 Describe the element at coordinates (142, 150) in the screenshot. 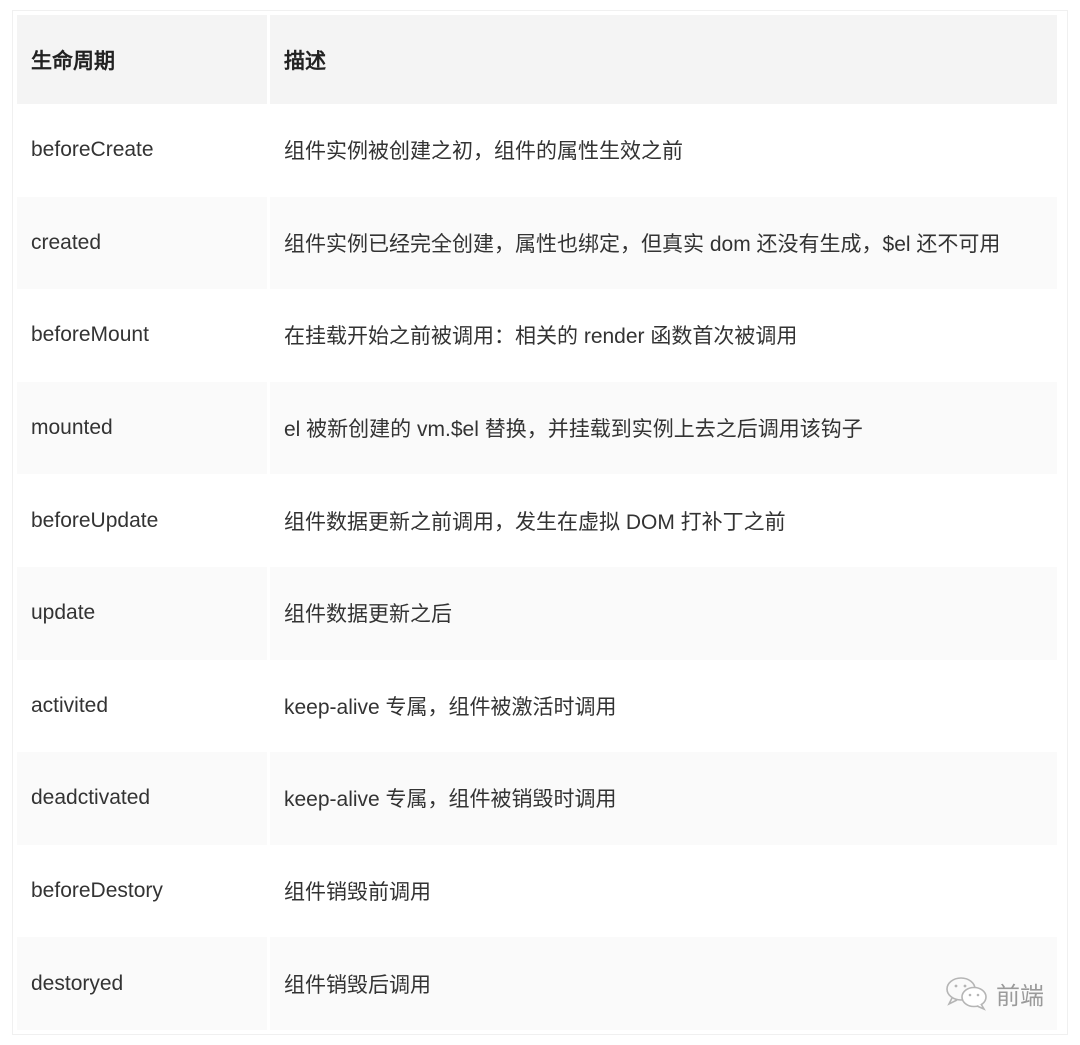

I see `lifecycle-name: beforeCreate` at that location.